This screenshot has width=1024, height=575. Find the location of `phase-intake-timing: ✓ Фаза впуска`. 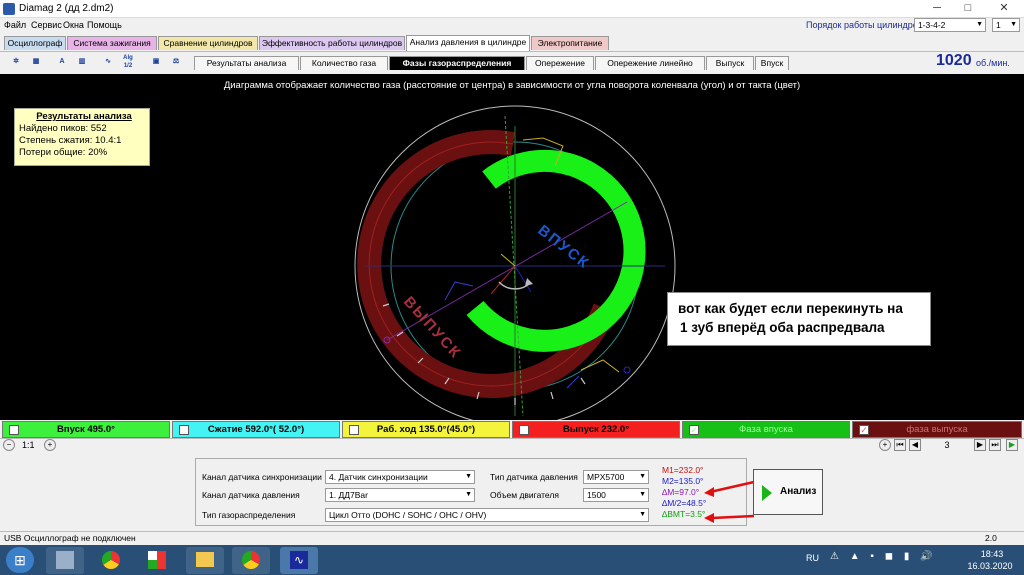

phase-intake-timing: ✓ Фаза впуска is located at coordinates (766, 429).